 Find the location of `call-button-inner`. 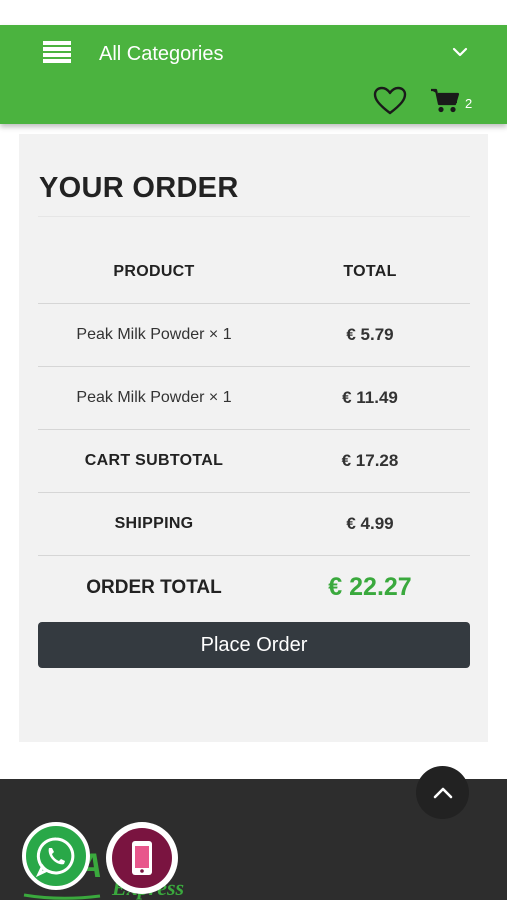

call-button-inner is located at coordinates (142, 858).